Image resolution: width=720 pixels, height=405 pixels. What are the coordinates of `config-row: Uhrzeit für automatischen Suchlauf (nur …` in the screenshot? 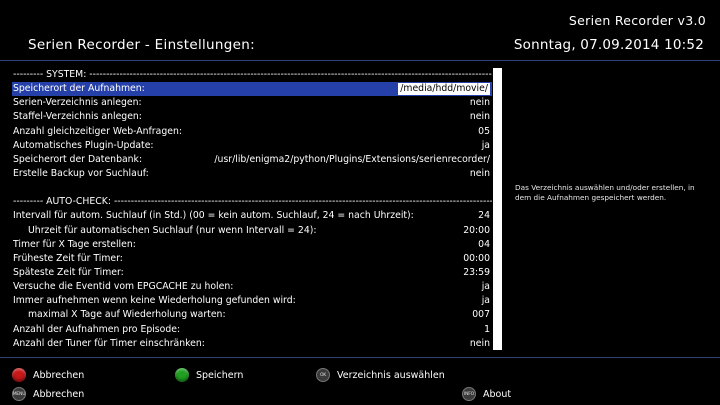 It's located at (252, 231).